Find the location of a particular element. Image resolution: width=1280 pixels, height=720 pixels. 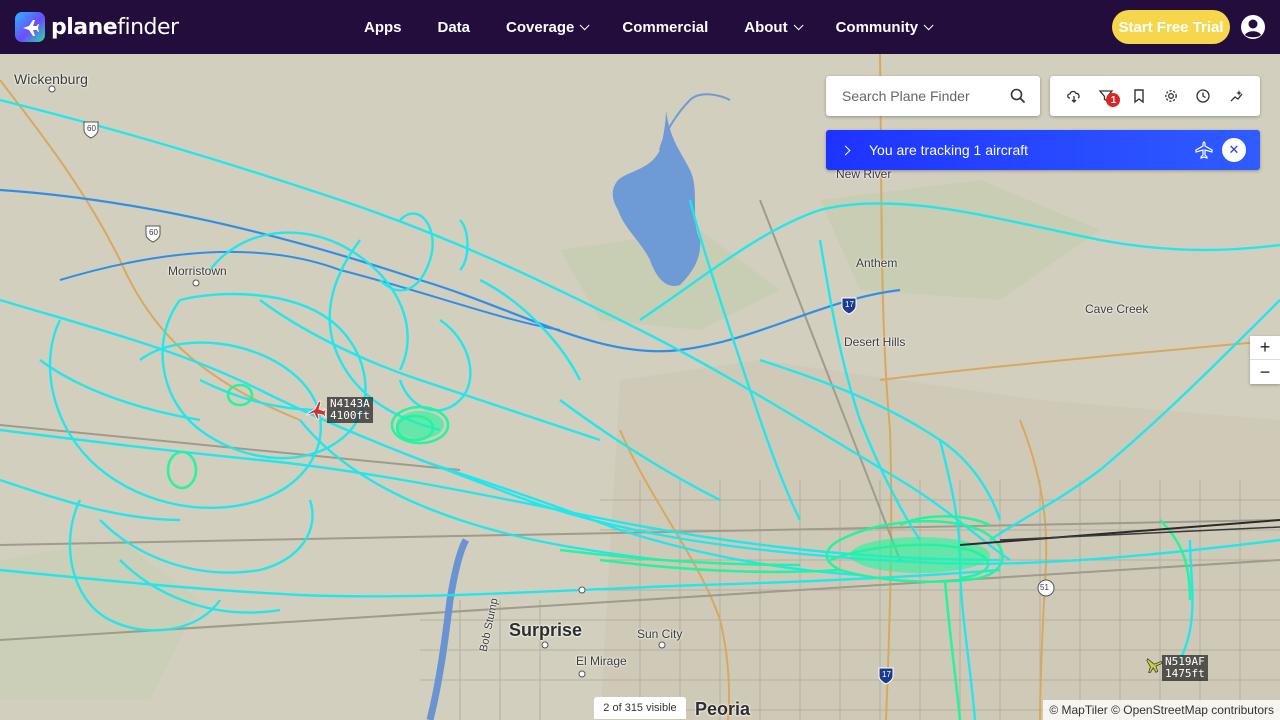

start-free-trial-button: Start Free Trial is located at coordinates (1171, 27).